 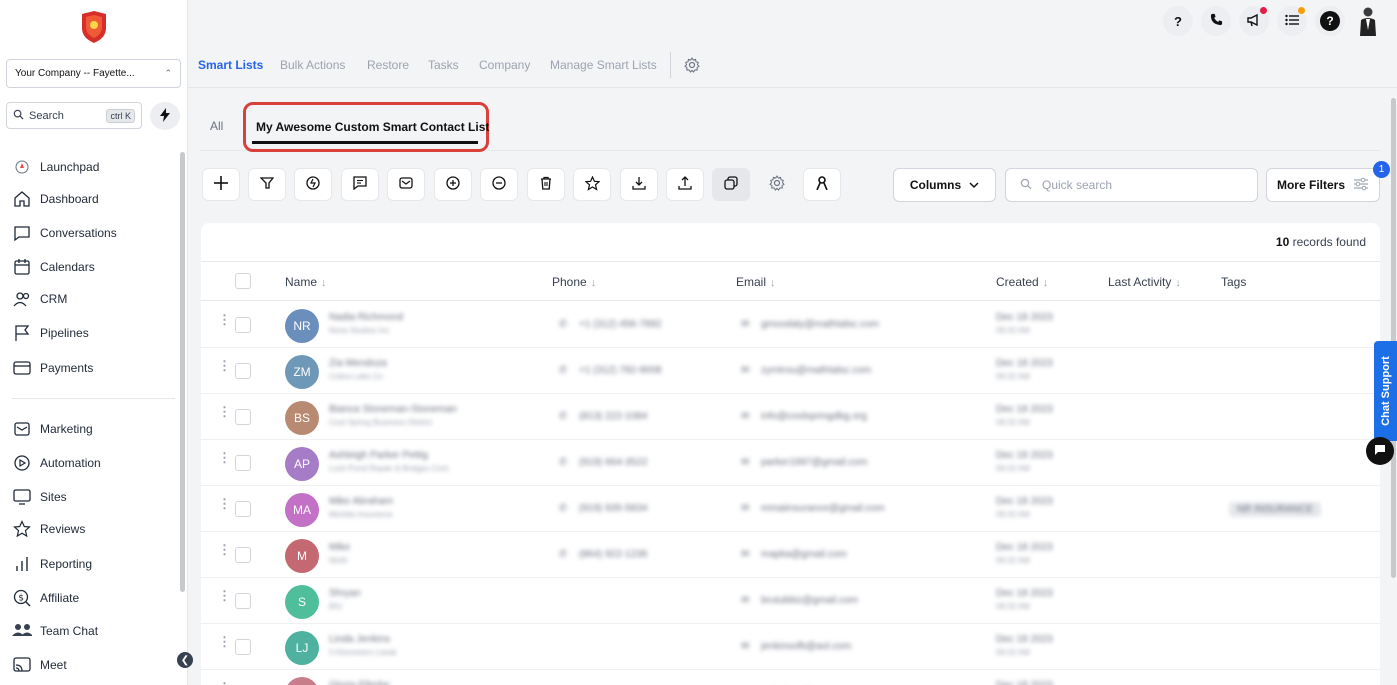 What do you see at coordinates (55, 167) in the screenshot?
I see `sidebar-item-launchpad: Launchpad` at bounding box center [55, 167].